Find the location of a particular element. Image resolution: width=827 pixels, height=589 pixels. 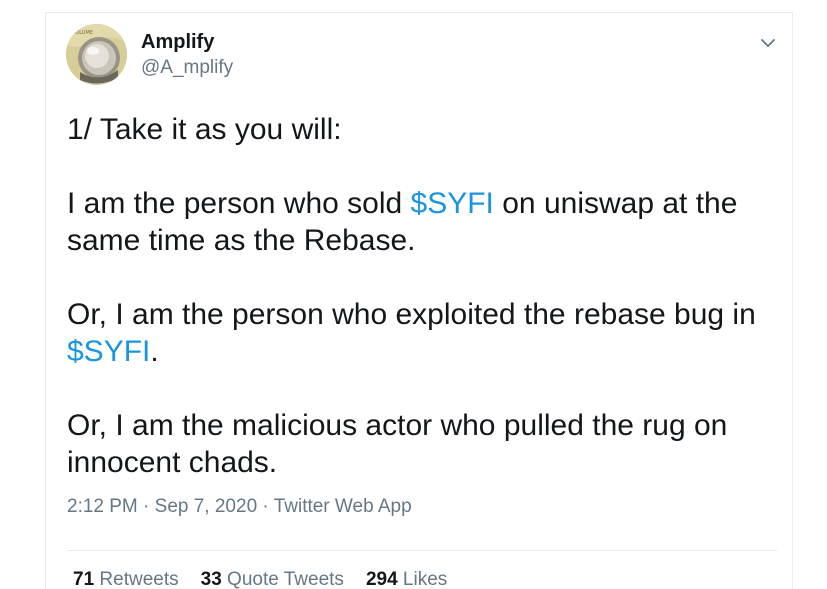

divider is located at coordinates (422, 550).